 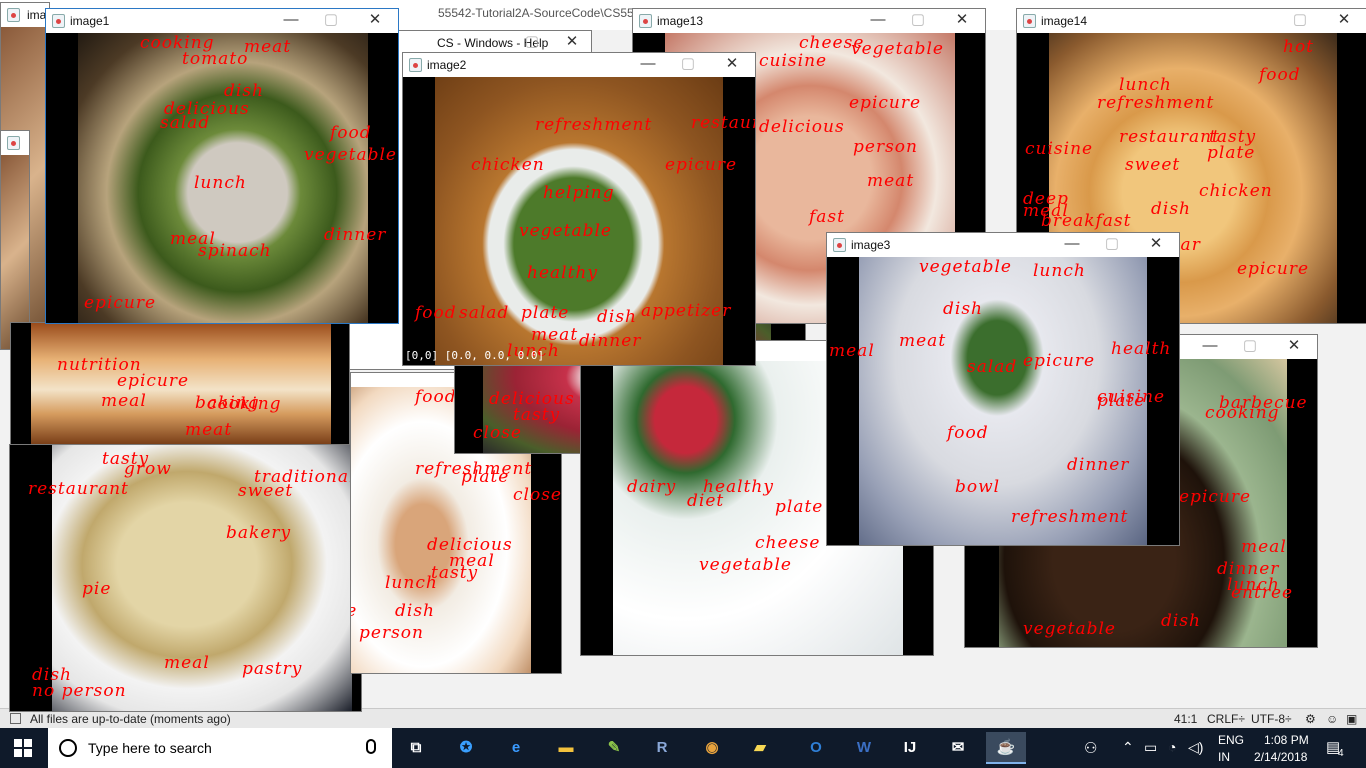 I want to click on clock-time: 1:08 PM, so click(x=1286, y=740).